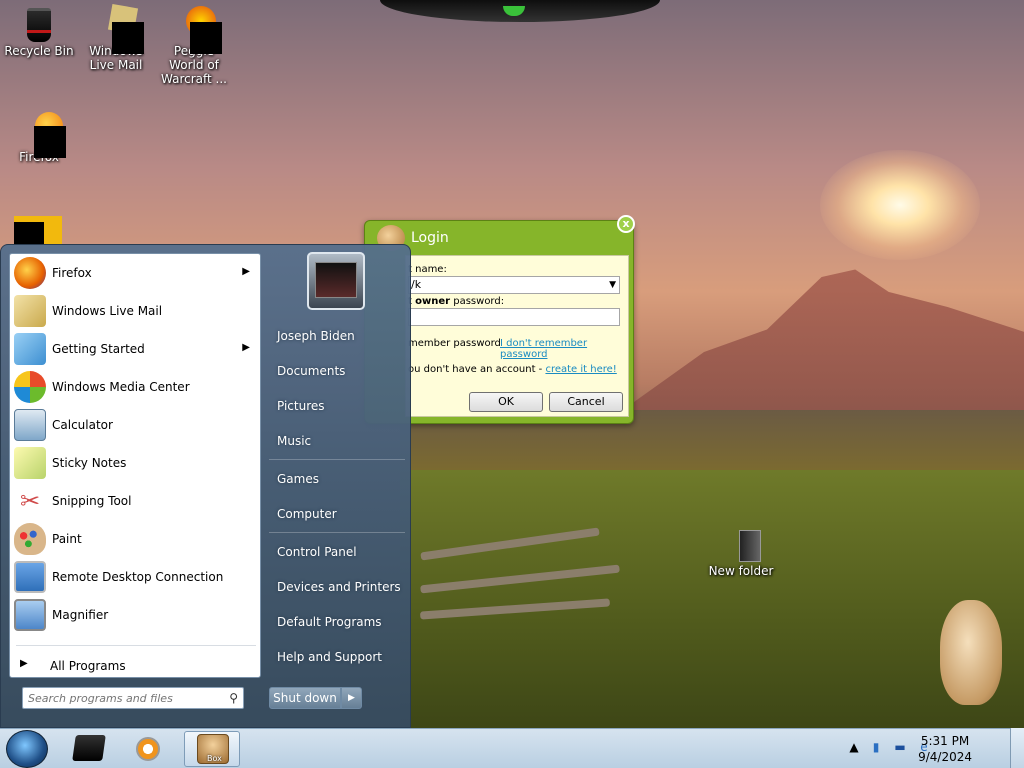 This screenshot has width=1024, height=768. Describe the element at coordinates (945, 757) in the screenshot. I see `clock-date: 9/4/2024` at that location.